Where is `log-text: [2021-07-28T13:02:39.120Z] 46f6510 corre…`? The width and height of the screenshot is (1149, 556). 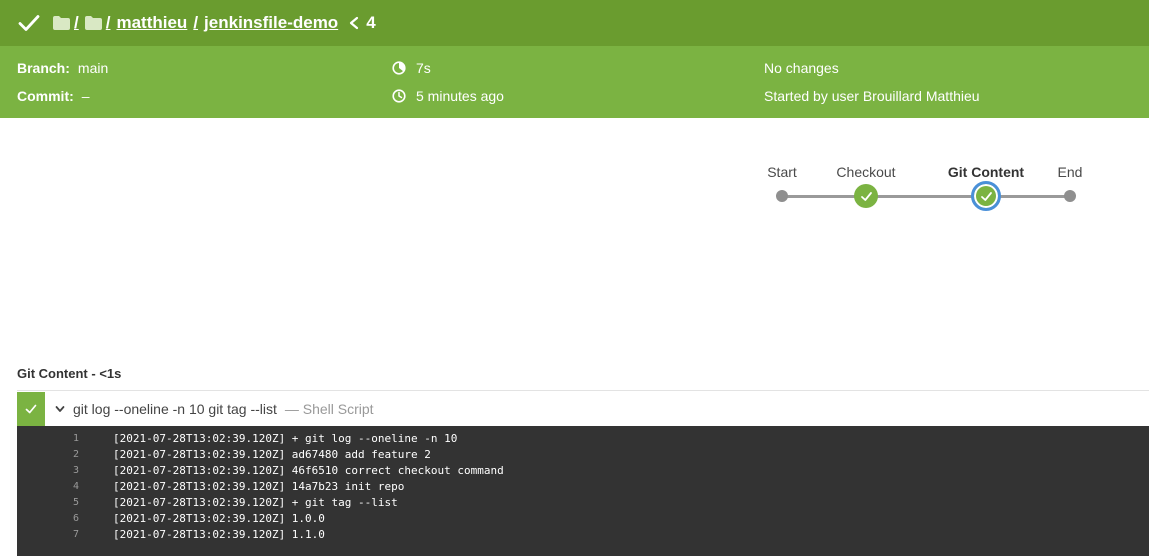
log-text: [2021-07-28T13:02:39.120Z] 46f6510 corre… is located at coordinates (308, 470).